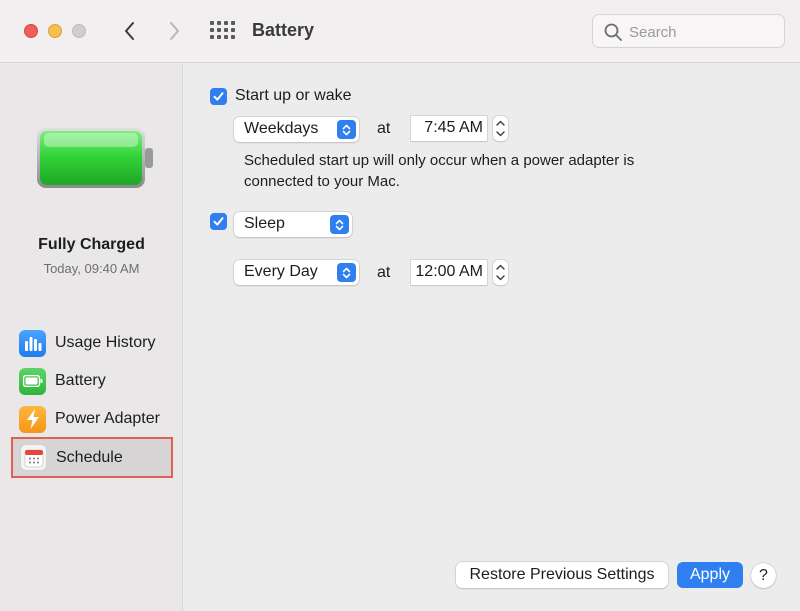 The width and height of the screenshot is (800, 611). What do you see at coordinates (32, 419) in the screenshot?
I see `power-adapter-icon` at bounding box center [32, 419].